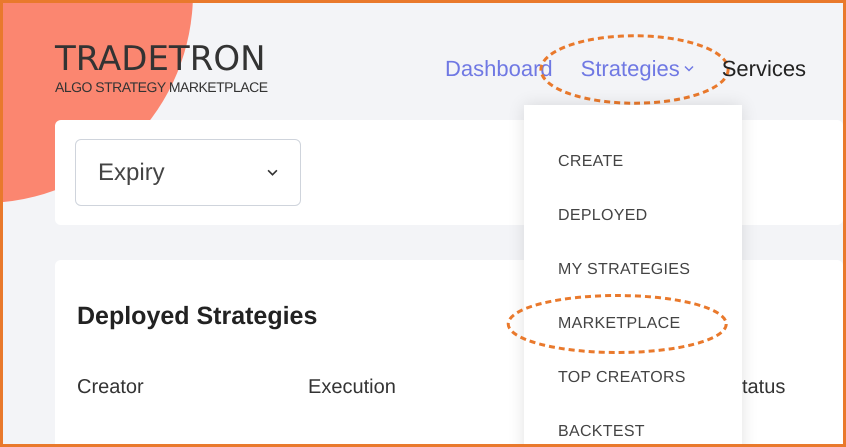  I want to click on nav-link: Services, so click(764, 68).